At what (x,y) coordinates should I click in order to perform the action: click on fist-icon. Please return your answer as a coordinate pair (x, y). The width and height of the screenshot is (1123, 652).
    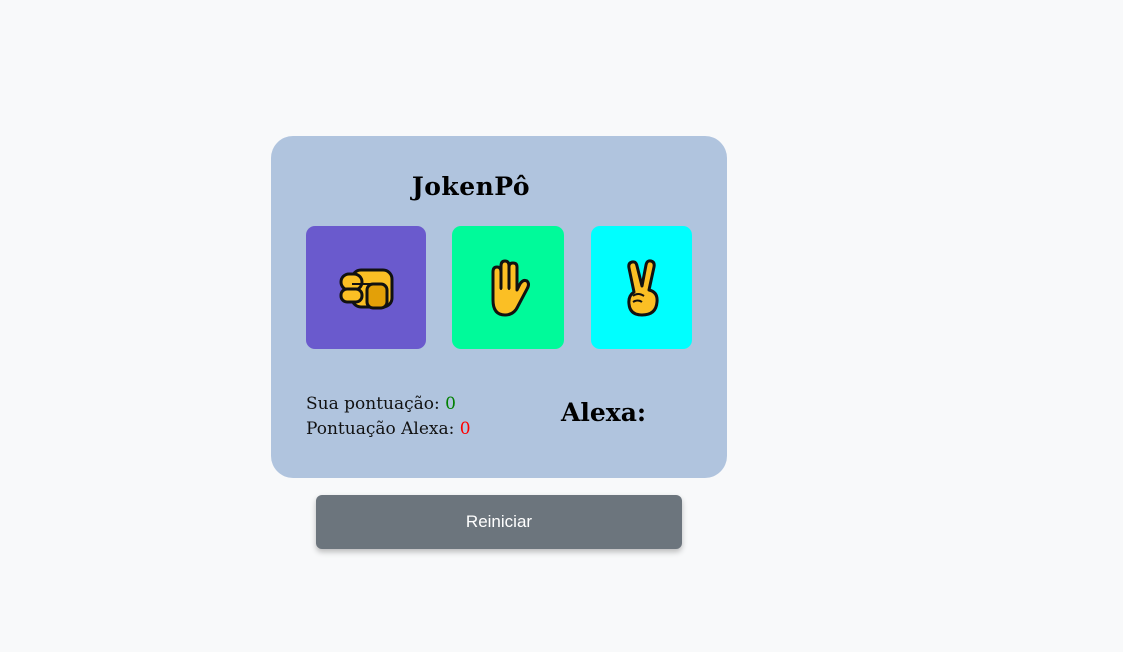
    Looking at the image, I should click on (366, 288).